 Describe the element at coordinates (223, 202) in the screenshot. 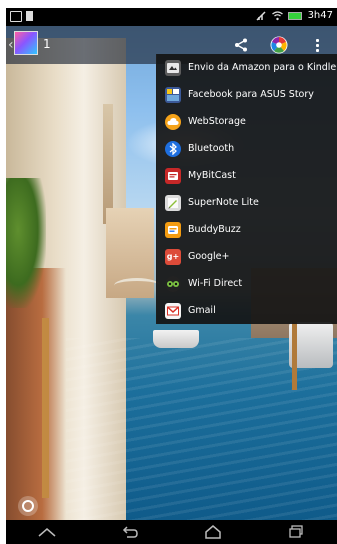

I see `share-item-label: SuperNote Lite` at that location.